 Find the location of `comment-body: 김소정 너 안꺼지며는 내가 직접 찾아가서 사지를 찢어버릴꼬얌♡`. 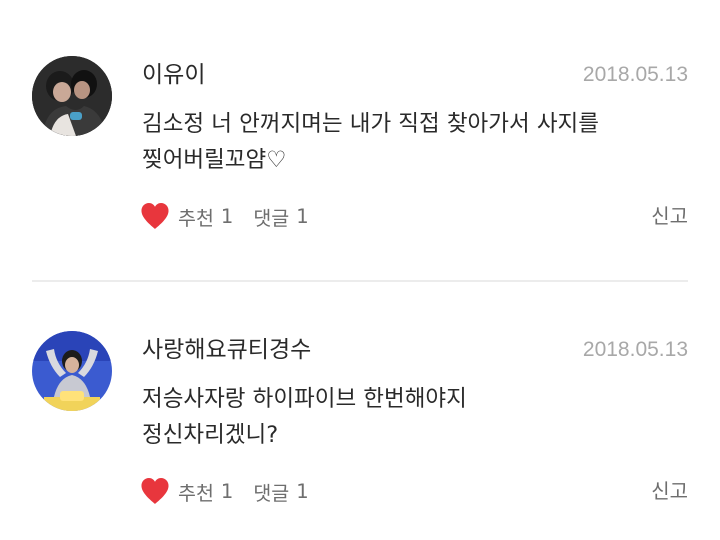

comment-body: 김소정 너 안꺼지며는 내가 직접 찾아가서 사지를 찢어버릴꼬얌♡ is located at coordinates (422, 142).